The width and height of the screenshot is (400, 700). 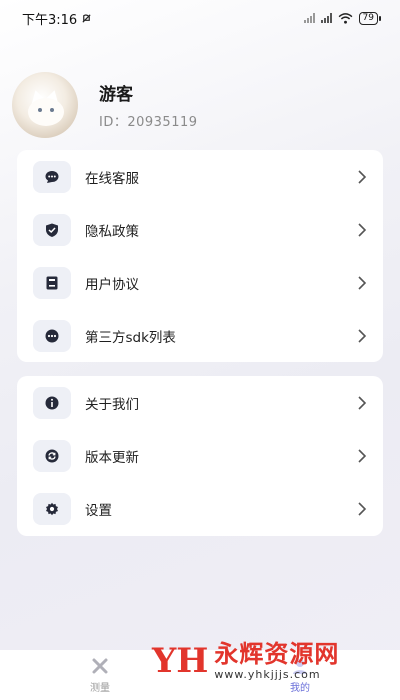 I want to click on measure-icon, so click(x=100, y=666).